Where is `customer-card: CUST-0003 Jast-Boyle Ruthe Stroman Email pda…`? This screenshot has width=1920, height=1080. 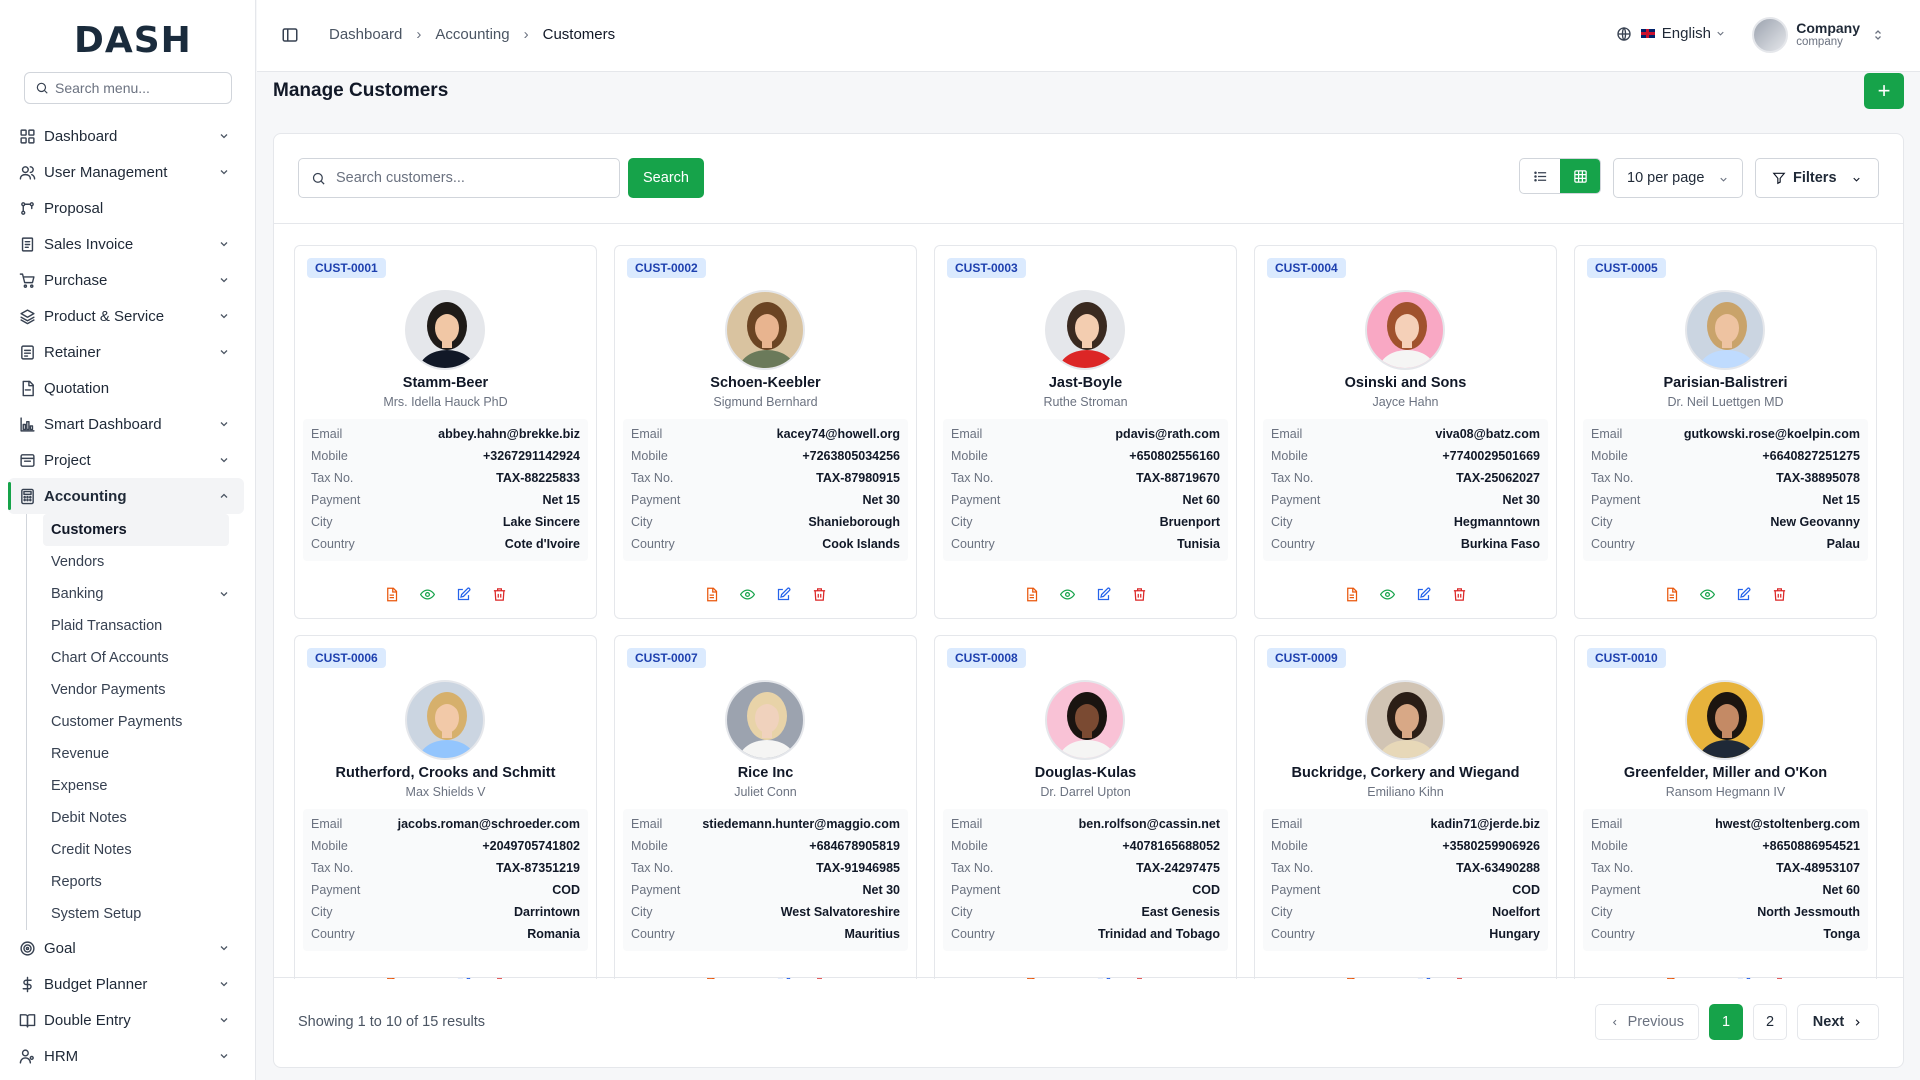
customer-card: CUST-0003 Jast-Boyle Ruthe Stroman Email pda… is located at coordinates (1085, 432).